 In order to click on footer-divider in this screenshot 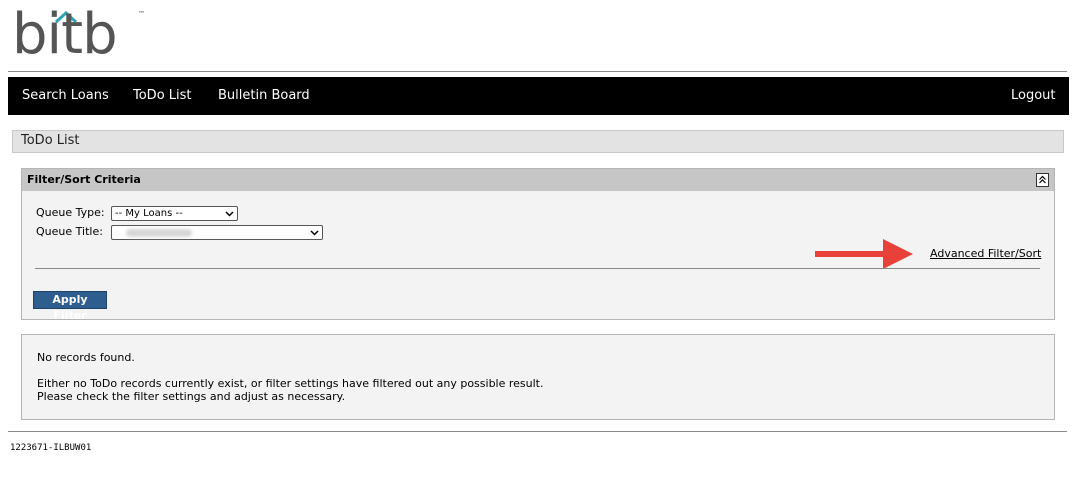, I will do `click(537, 431)`.